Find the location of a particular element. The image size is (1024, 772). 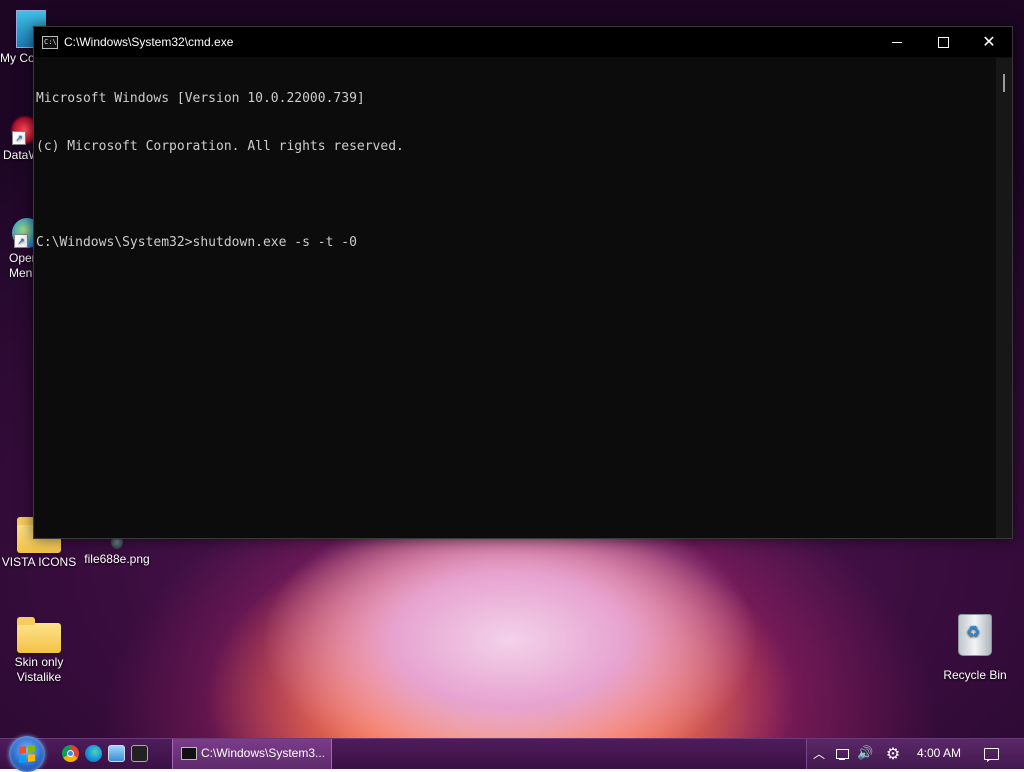

desktop-icon-label: Recycle Bin is located at coordinates (975, 675).